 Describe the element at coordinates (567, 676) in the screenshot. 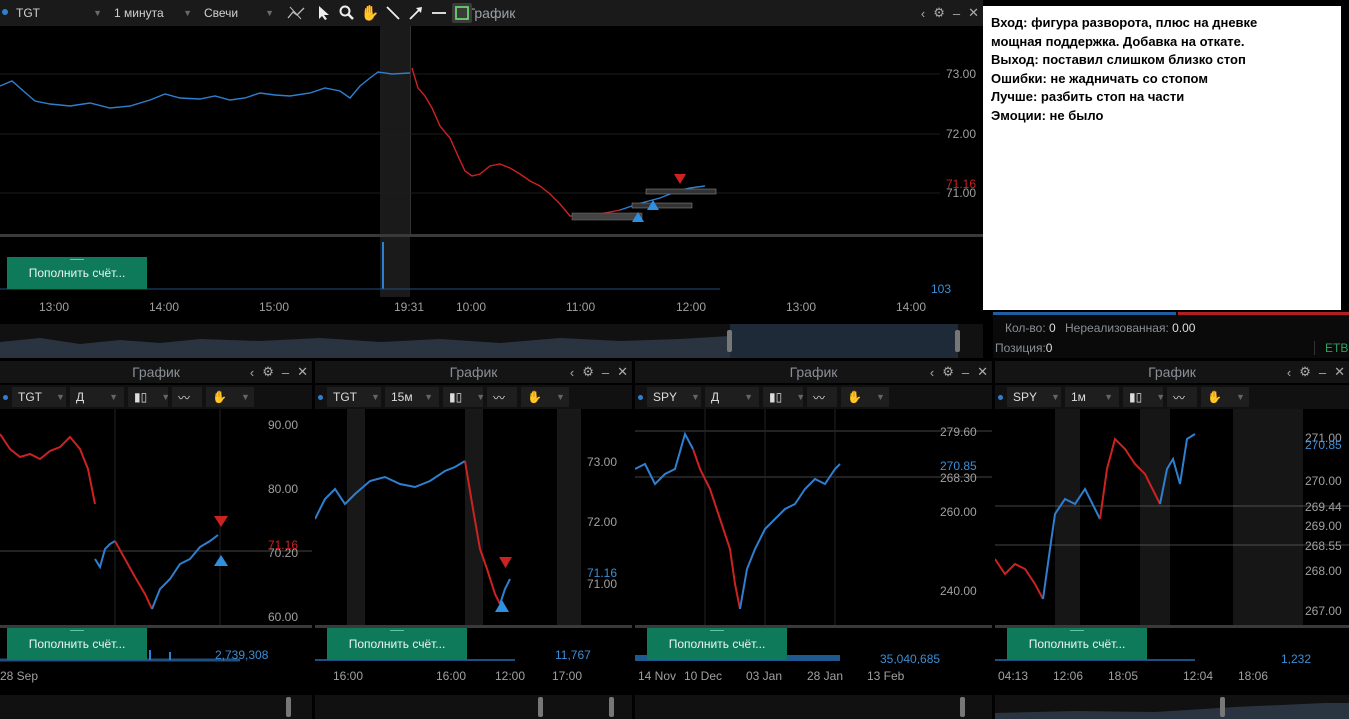

I see `time-tick: 17:00` at that location.